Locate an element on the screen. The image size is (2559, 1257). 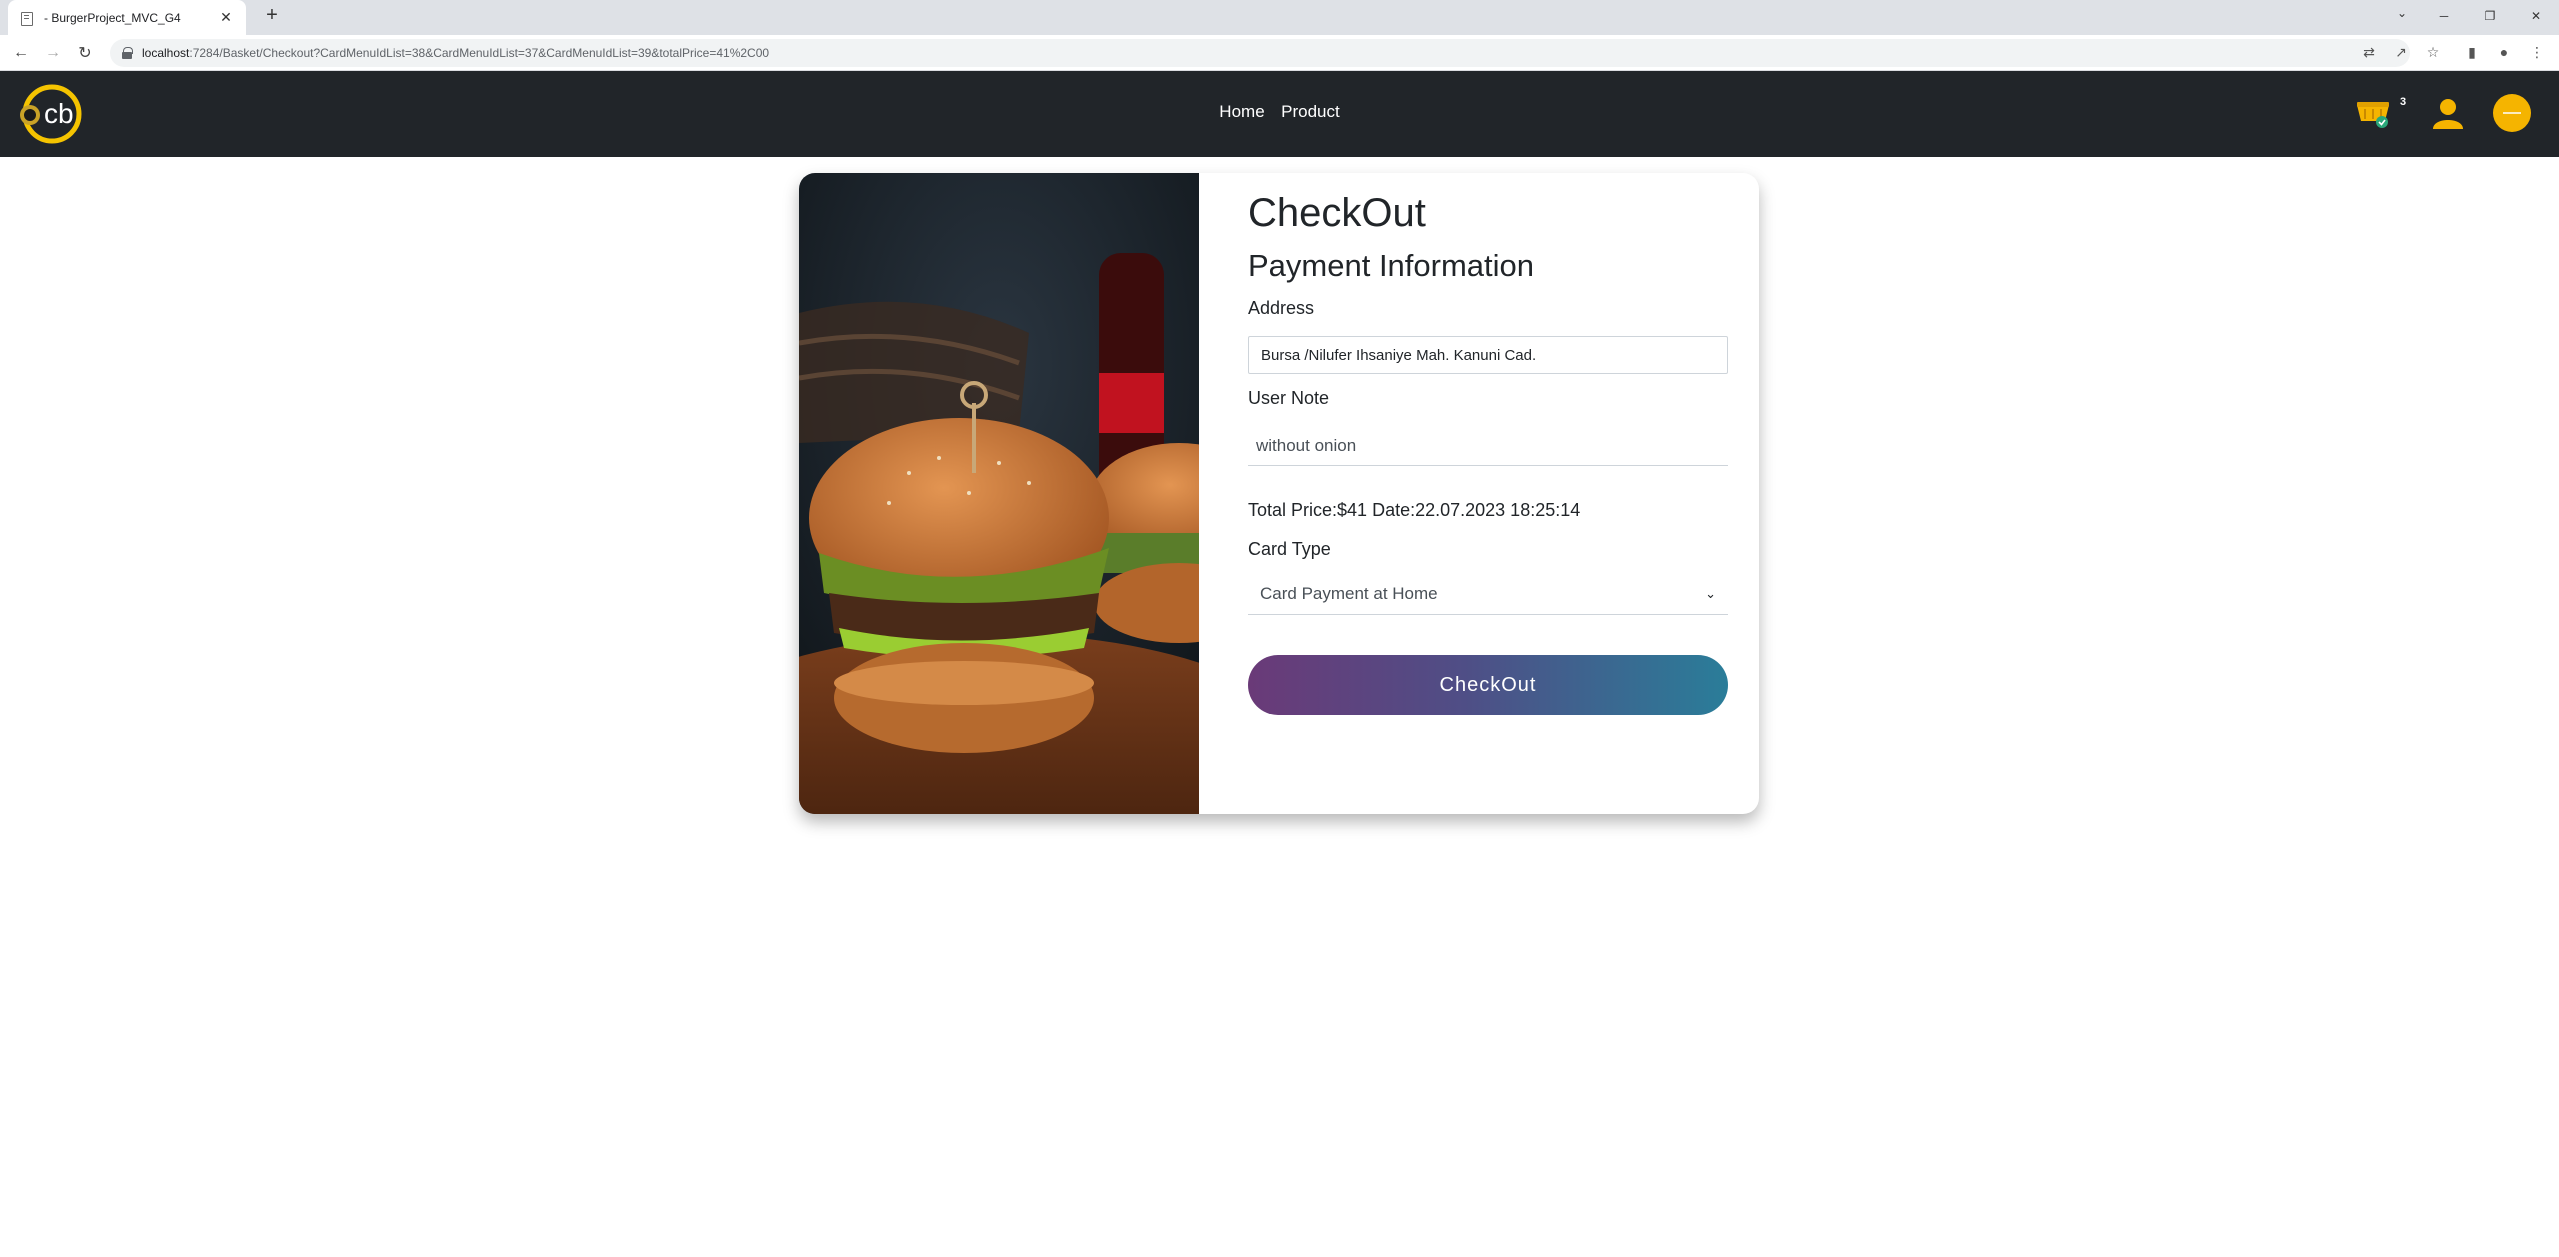
lock-icon is located at coordinates (127, 53).